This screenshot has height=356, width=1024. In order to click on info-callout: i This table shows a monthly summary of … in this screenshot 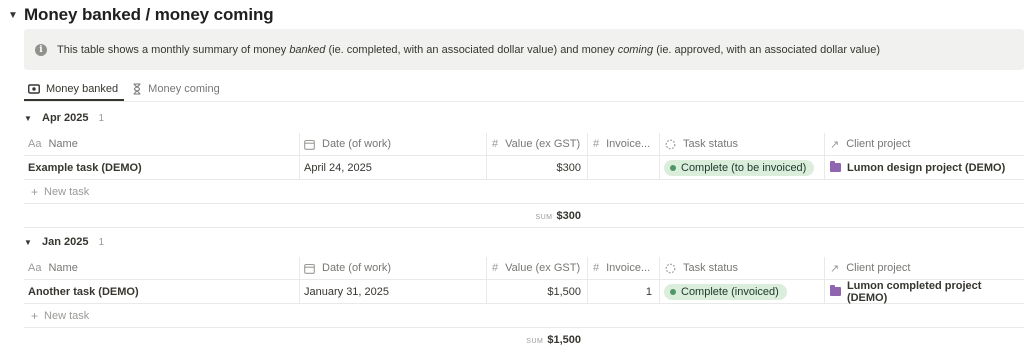, I will do `click(524, 49)`.